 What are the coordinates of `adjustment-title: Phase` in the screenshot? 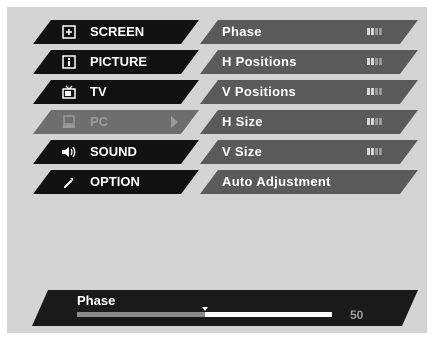 It's located at (96, 300).